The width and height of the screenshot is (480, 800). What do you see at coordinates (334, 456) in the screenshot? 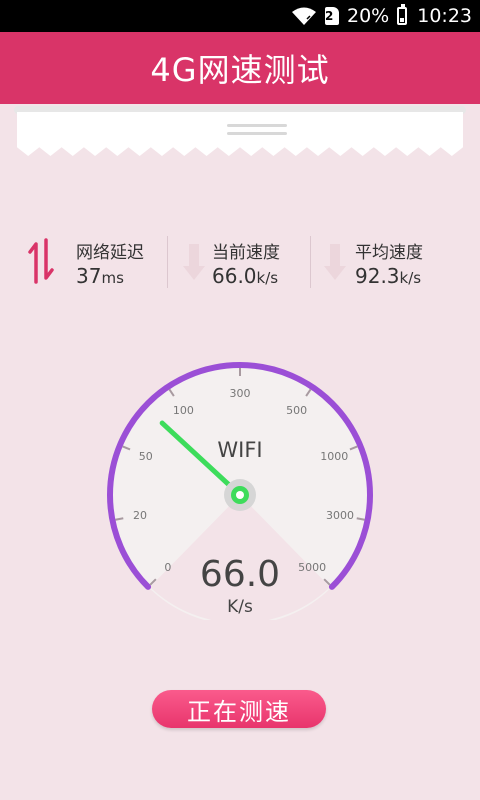
I see `scale-label: 1000` at bounding box center [334, 456].